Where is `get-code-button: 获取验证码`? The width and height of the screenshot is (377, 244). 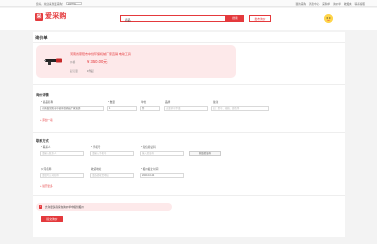 get-code-button: 获取验证码 is located at coordinates (205, 153).